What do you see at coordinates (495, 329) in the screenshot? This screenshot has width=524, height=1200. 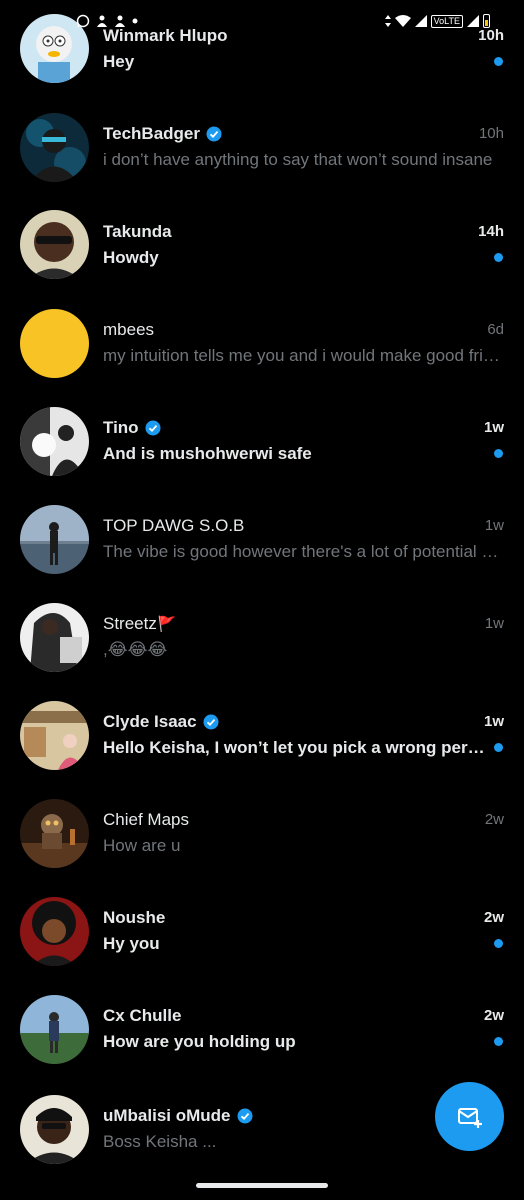 I see `timestamp: 6d` at bounding box center [495, 329].